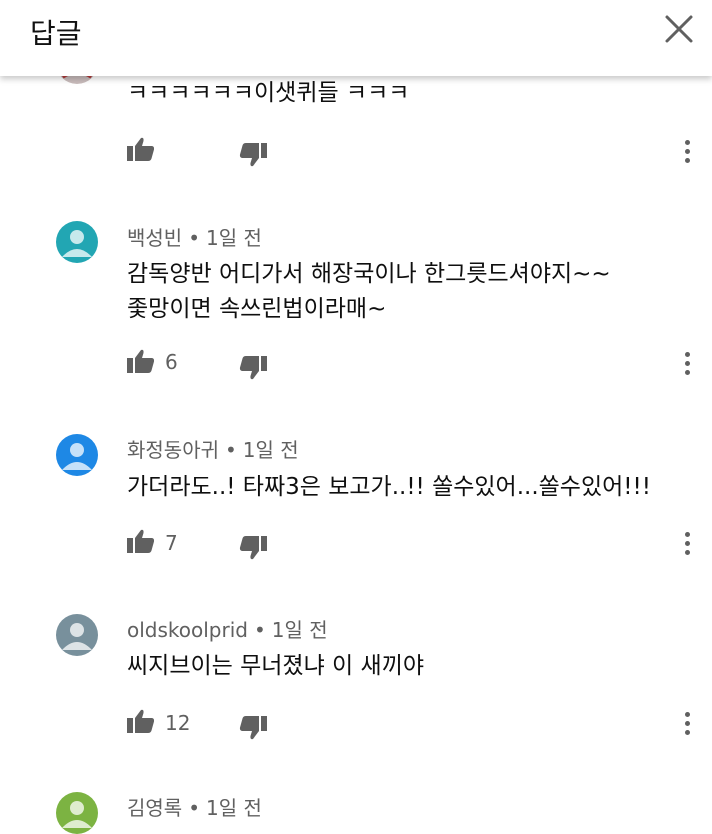 The image size is (712, 834). I want to click on comment-author: 화정동아귀, so click(173, 450).